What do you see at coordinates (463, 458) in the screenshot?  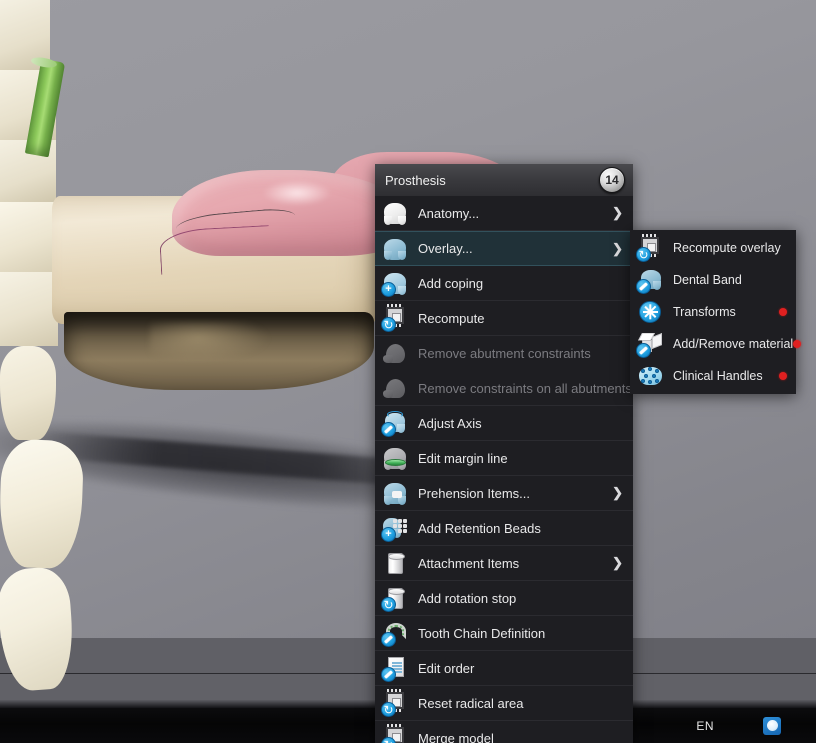 I see `menu-item-label: Edit margin line` at bounding box center [463, 458].